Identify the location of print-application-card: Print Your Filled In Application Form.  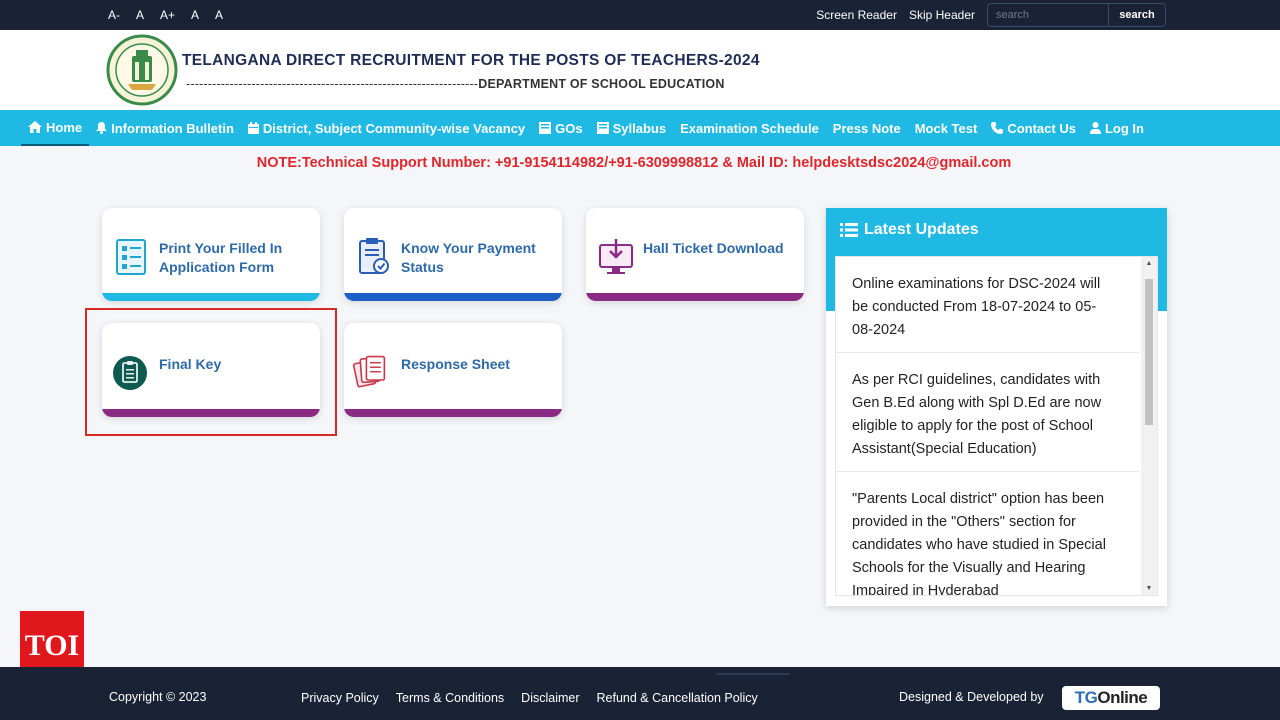
(211, 254).